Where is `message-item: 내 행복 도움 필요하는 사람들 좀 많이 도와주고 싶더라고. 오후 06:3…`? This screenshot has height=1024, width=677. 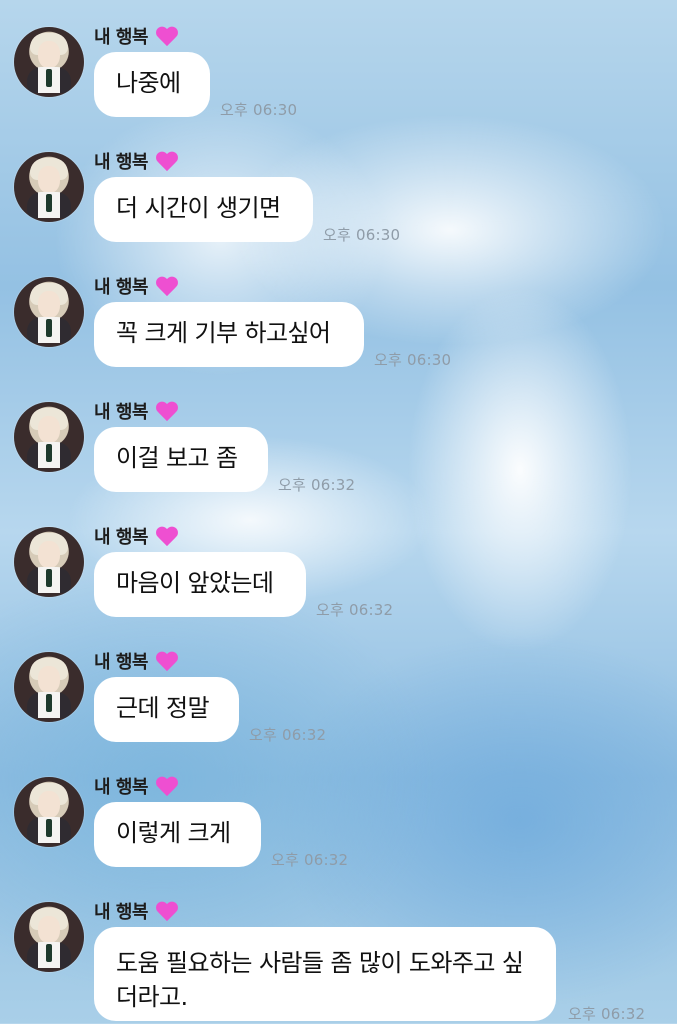 message-item: 내 행복 도움 필요하는 사람들 좀 많이 도와주고 싶더라고. 오후 06:3… is located at coordinates (338, 962).